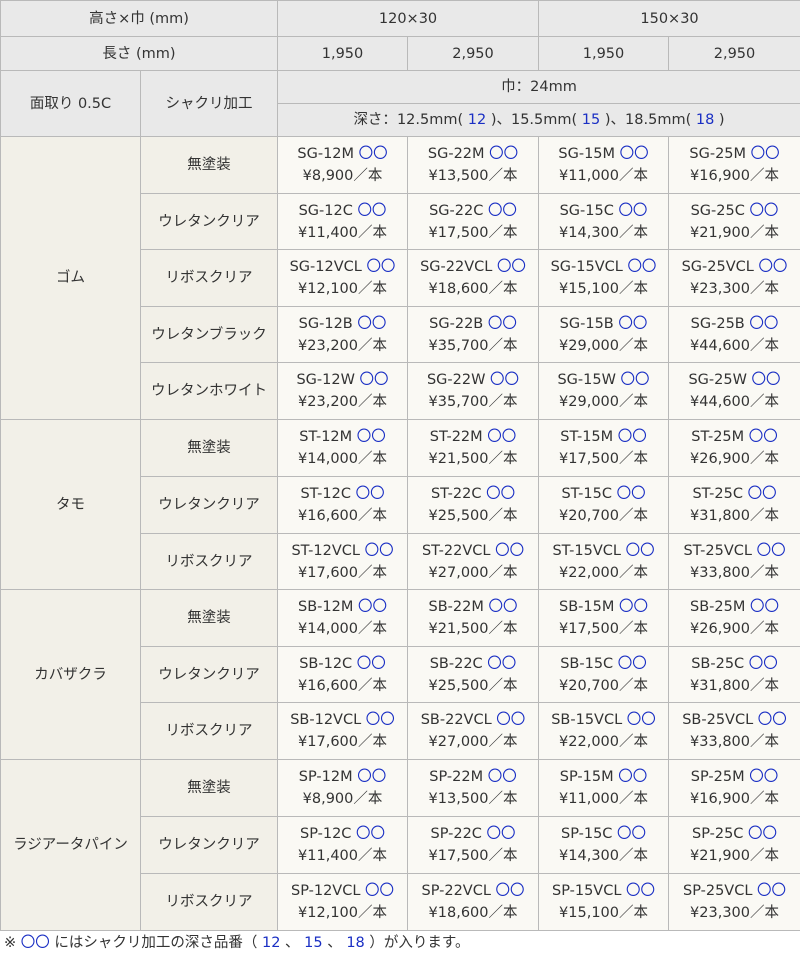 This screenshot has width=800, height=956. I want to click on price-cell: SB-15VCL 〇〇 ¥22,000／本, so click(604, 731).